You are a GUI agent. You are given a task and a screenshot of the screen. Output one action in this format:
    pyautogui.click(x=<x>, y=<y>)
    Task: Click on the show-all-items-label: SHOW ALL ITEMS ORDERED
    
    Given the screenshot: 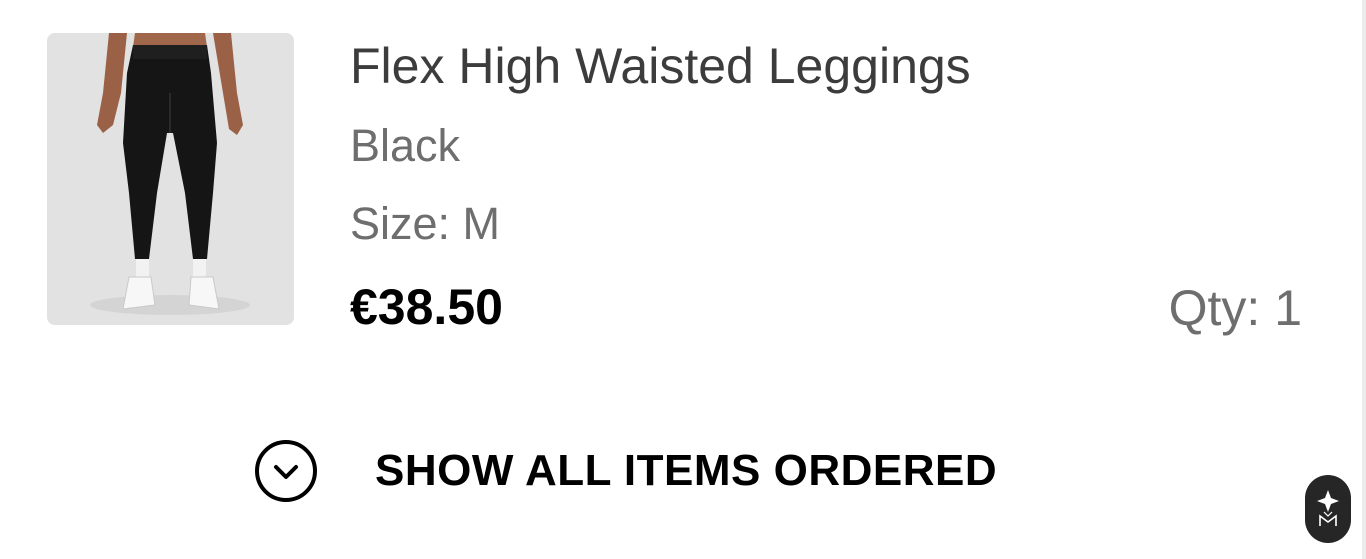 What is the action you would take?
    pyautogui.click(x=686, y=470)
    